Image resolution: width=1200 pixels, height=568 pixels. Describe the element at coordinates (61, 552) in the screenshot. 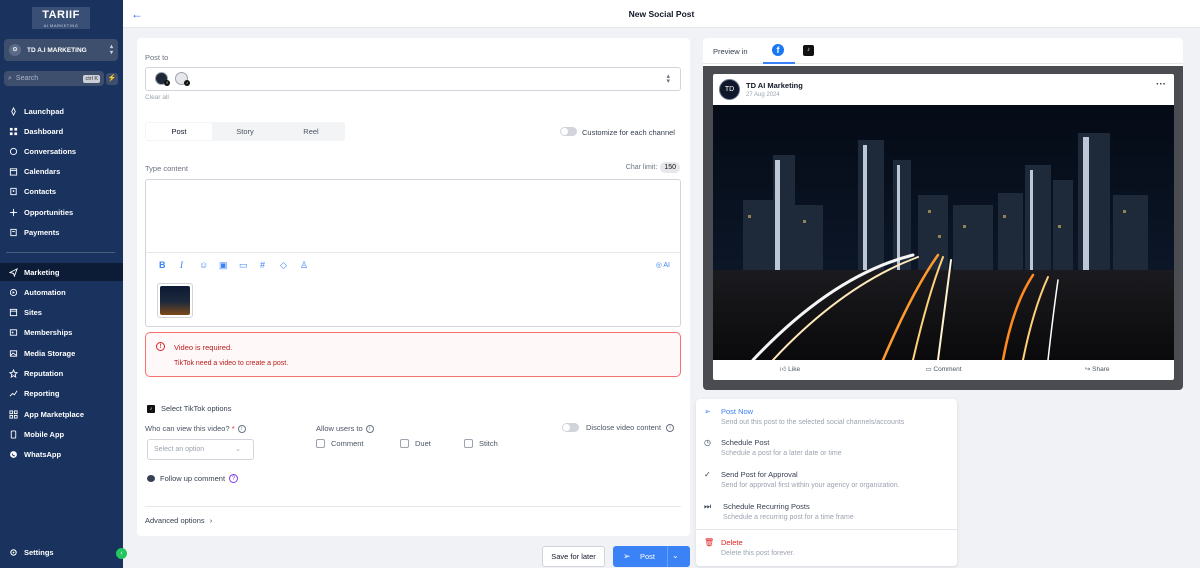

I see `sidebar-item-settings: Settings` at that location.